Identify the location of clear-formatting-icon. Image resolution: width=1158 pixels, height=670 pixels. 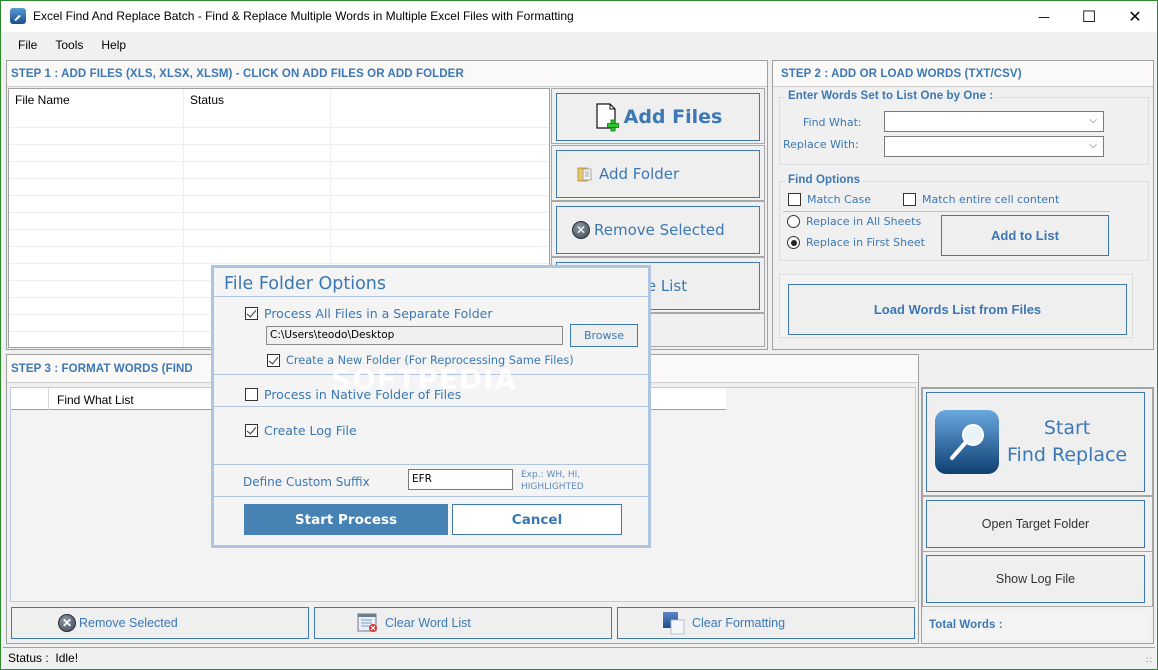
(674, 623).